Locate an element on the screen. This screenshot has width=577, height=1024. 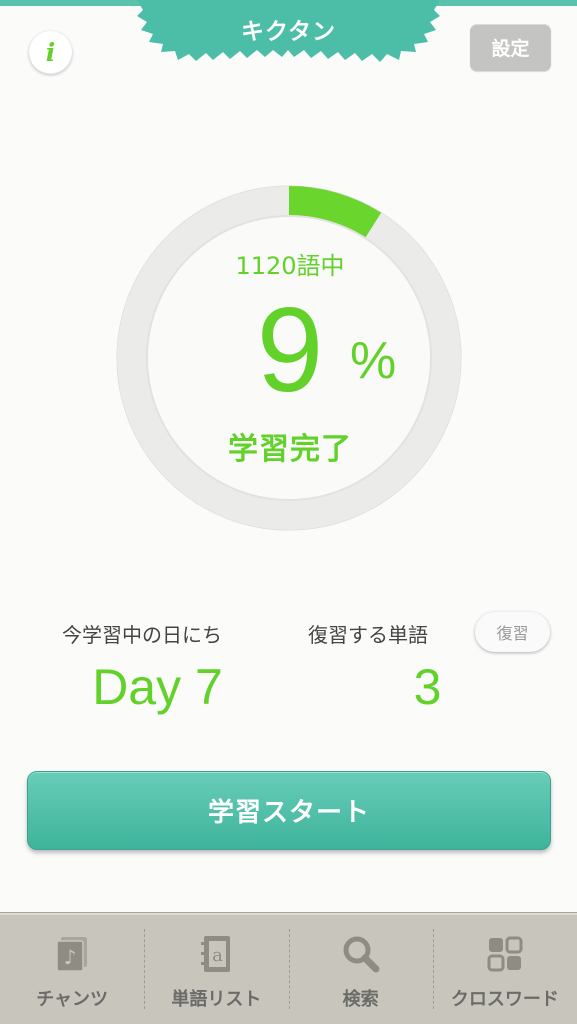
review-words-count: 3 is located at coordinates (427, 687).